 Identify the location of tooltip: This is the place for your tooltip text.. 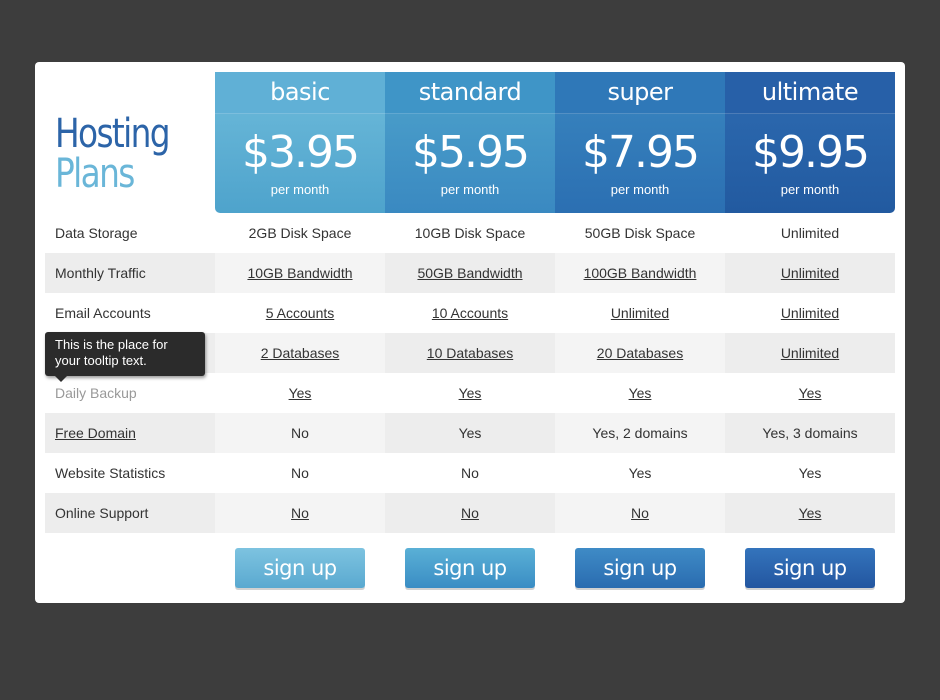
(125, 357).